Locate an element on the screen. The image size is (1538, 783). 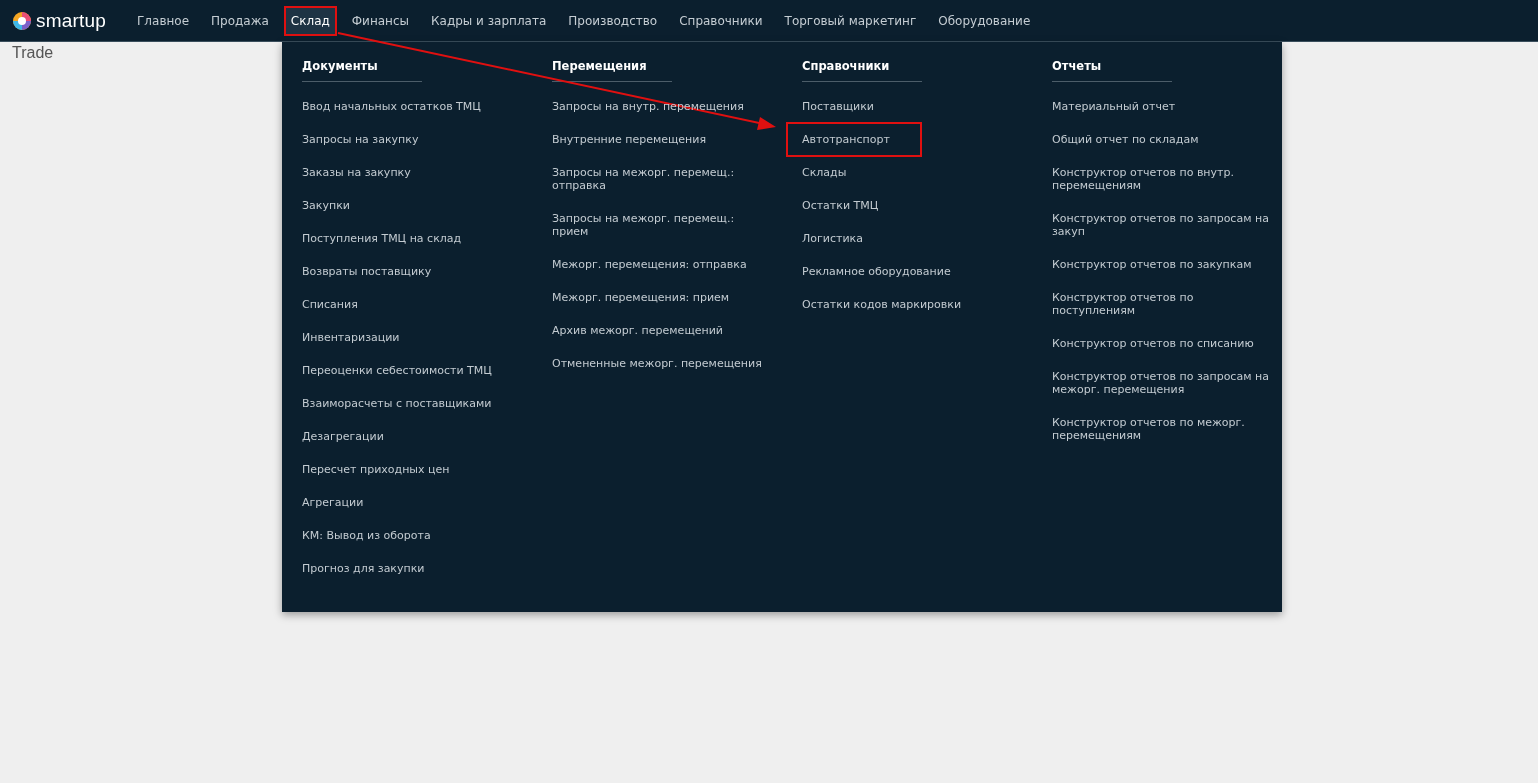
page-title: Trade is located at coordinates (33, 53).